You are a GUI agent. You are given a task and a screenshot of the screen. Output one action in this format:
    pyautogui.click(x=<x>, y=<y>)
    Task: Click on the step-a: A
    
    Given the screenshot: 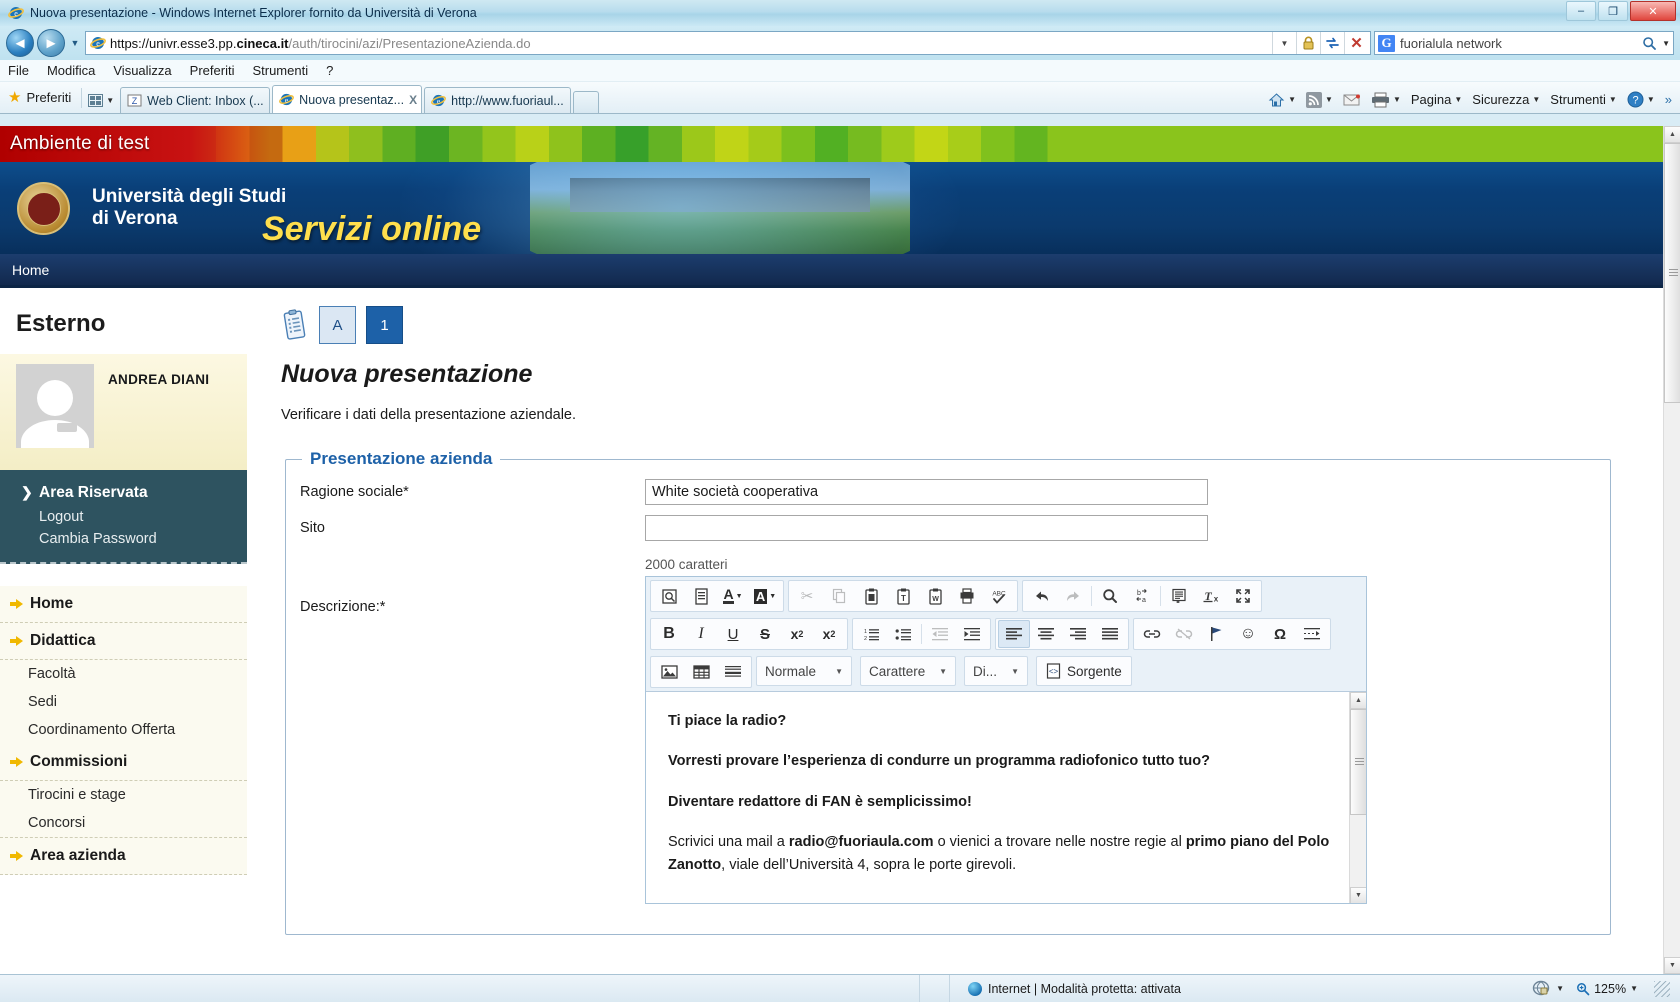 What is the action you would take?
    pyautogui.click(x=337, y=325)
    